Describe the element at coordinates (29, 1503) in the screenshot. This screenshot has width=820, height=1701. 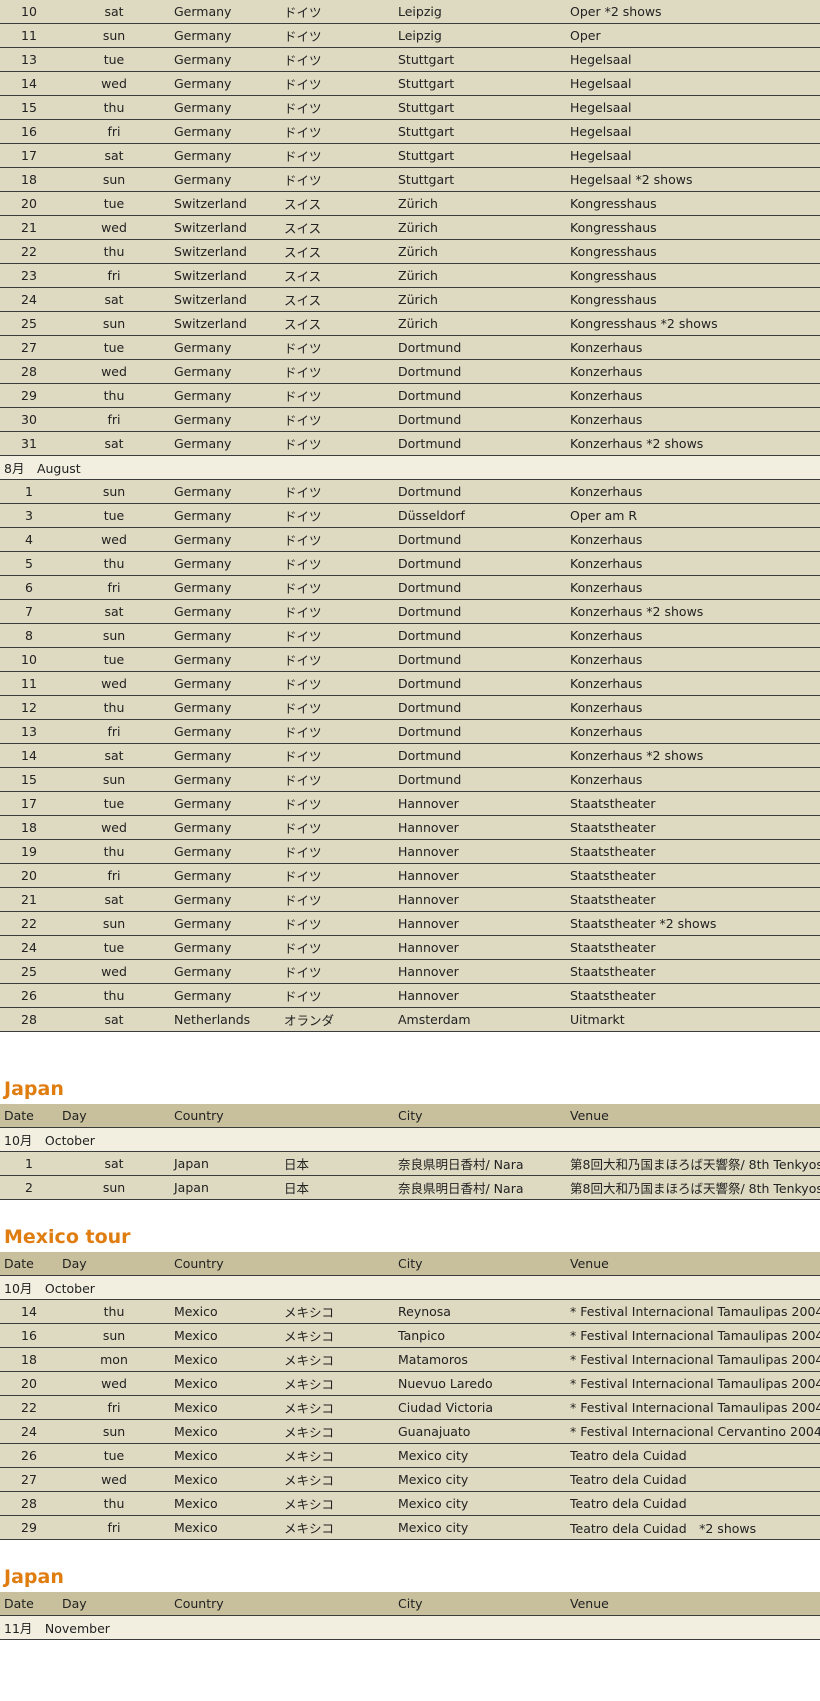
I see `cell-date: 28` at that location.